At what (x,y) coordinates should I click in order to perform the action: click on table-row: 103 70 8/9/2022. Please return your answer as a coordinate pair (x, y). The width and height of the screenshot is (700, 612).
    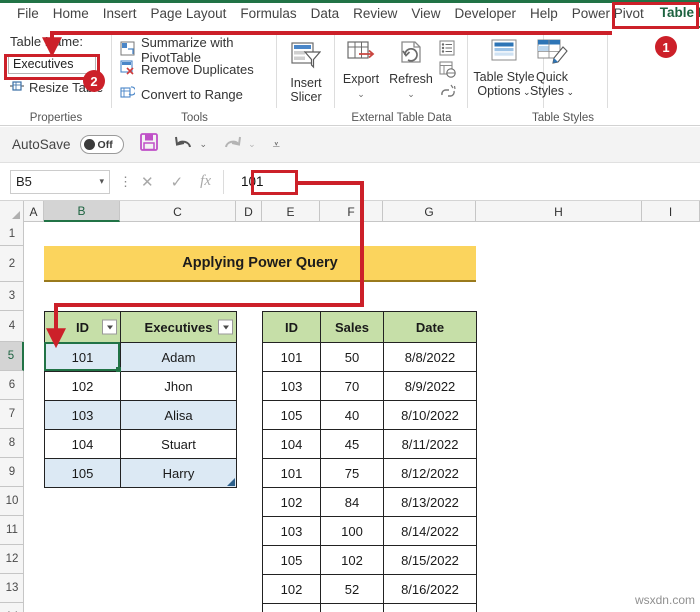
    Looking at the image, I should click on (369, 386).